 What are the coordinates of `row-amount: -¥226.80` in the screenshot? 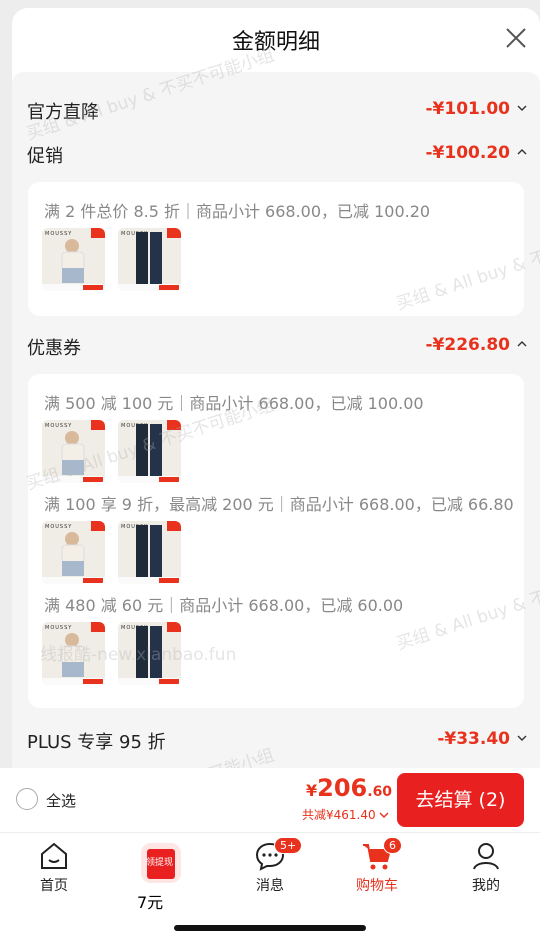 It's located at (468, 345).